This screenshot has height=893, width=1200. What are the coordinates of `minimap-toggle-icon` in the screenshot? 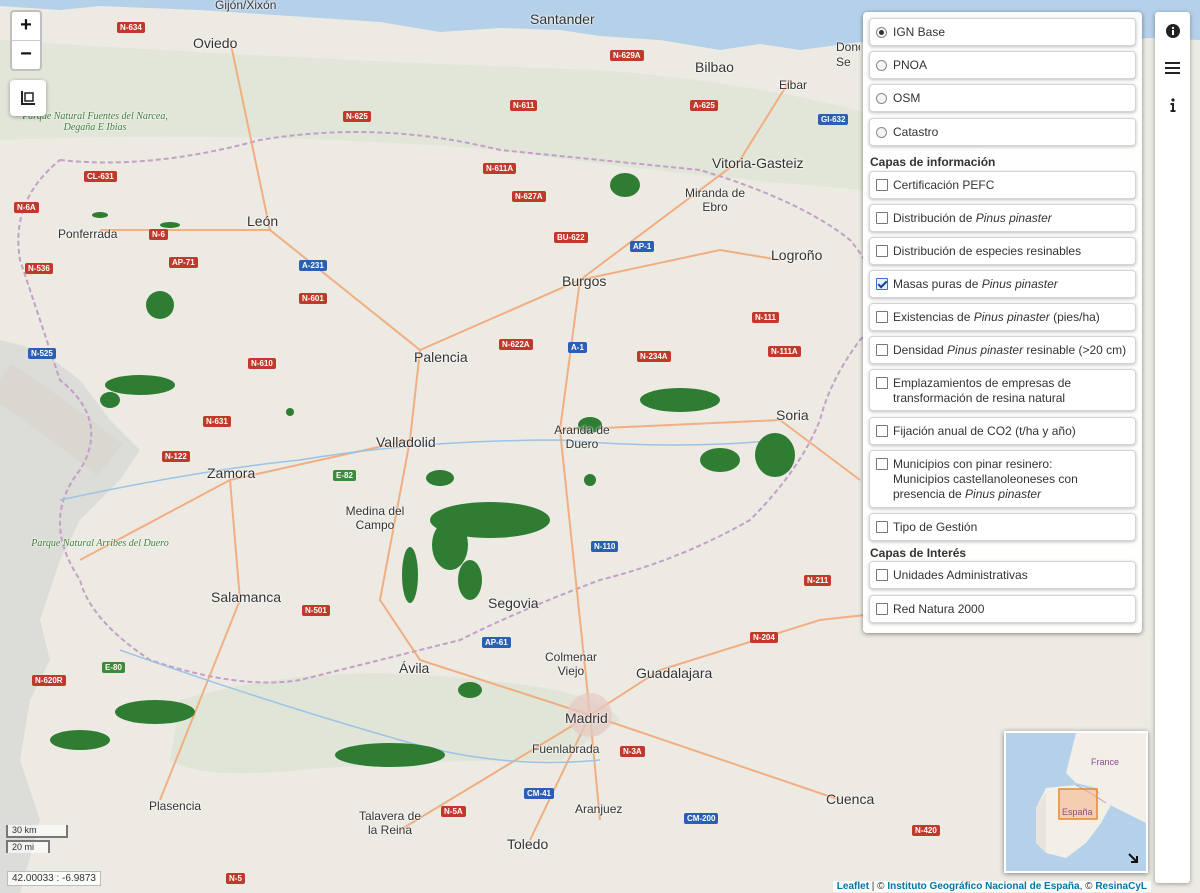 It's located at (1133, 858).